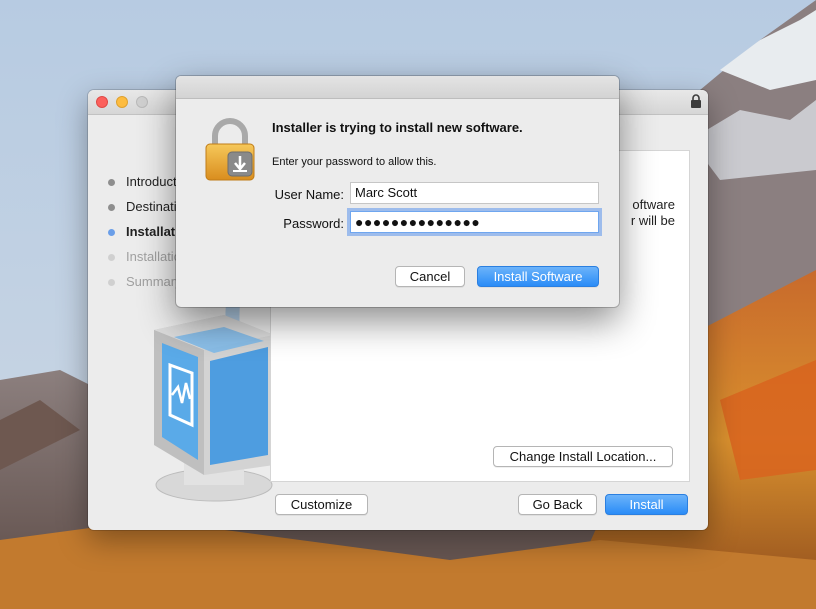  Describe the element at coordinates (397, 87) in the screenshot. I see `dialog-titlebar` at that location.